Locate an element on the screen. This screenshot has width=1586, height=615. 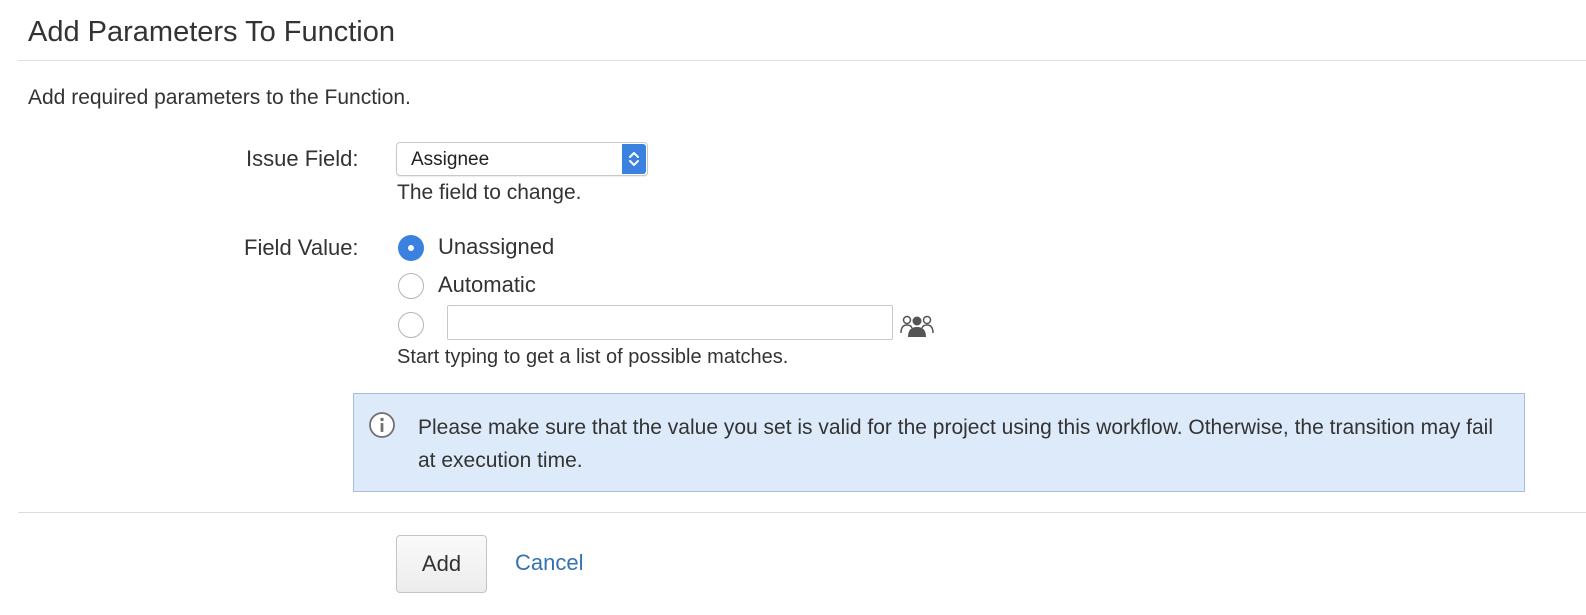
user-group-icon is located at coordinates (917, 325).